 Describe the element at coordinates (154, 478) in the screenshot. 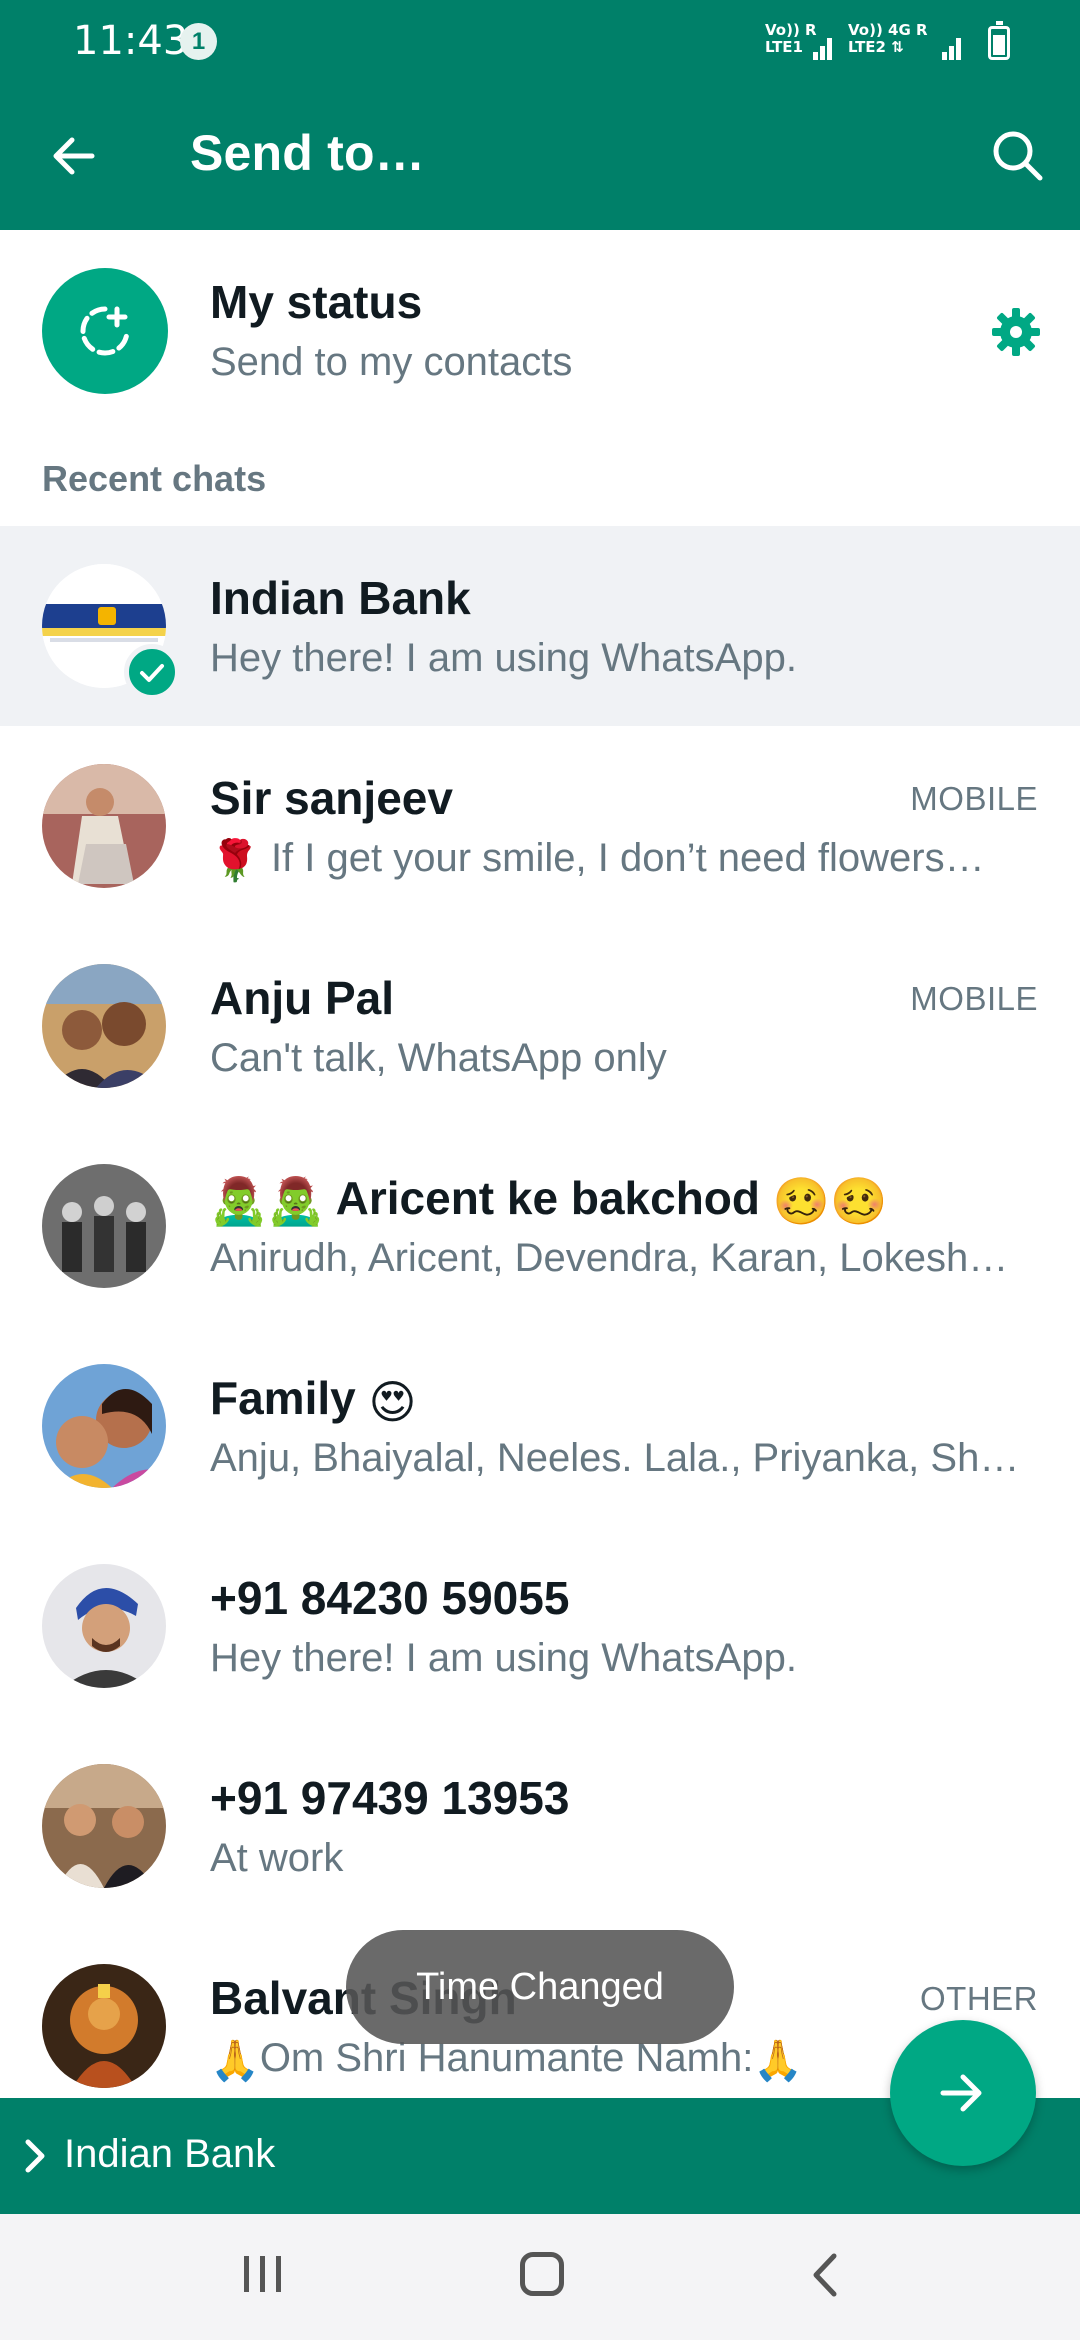

I see `section-header-recent-chats: Recent chats` at that location.